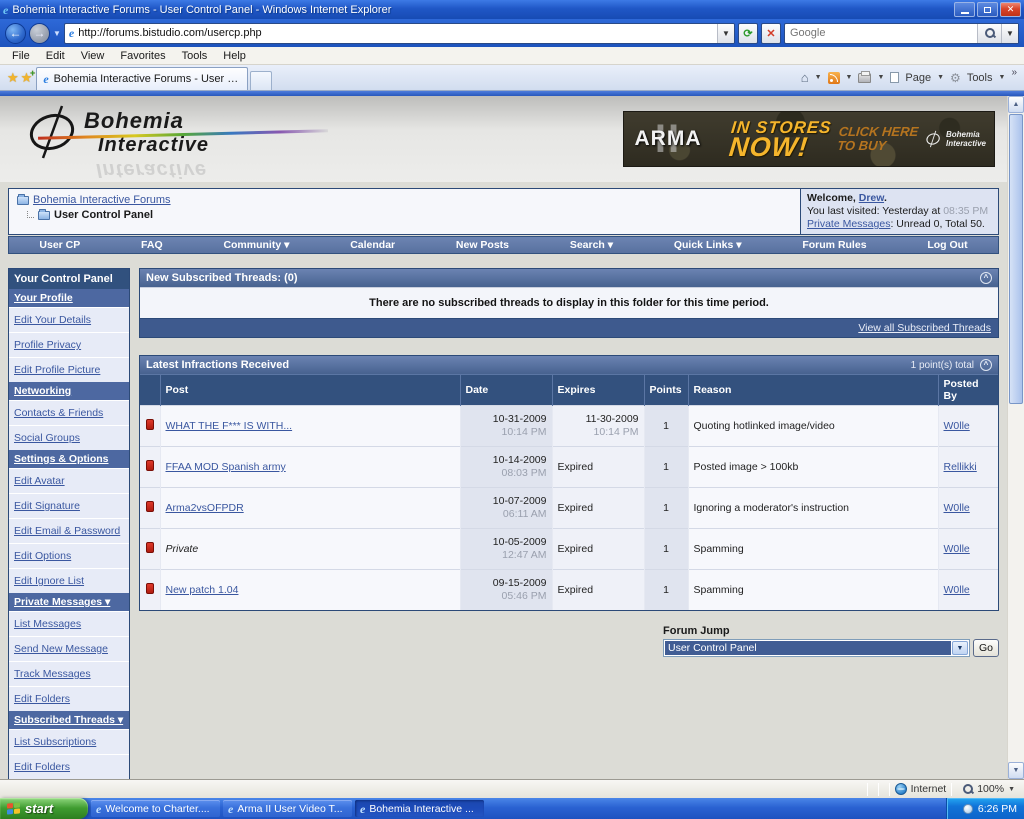  Describe the element at coordinates (833, 77) in the screenshot. I see `rss-icon` at that location.